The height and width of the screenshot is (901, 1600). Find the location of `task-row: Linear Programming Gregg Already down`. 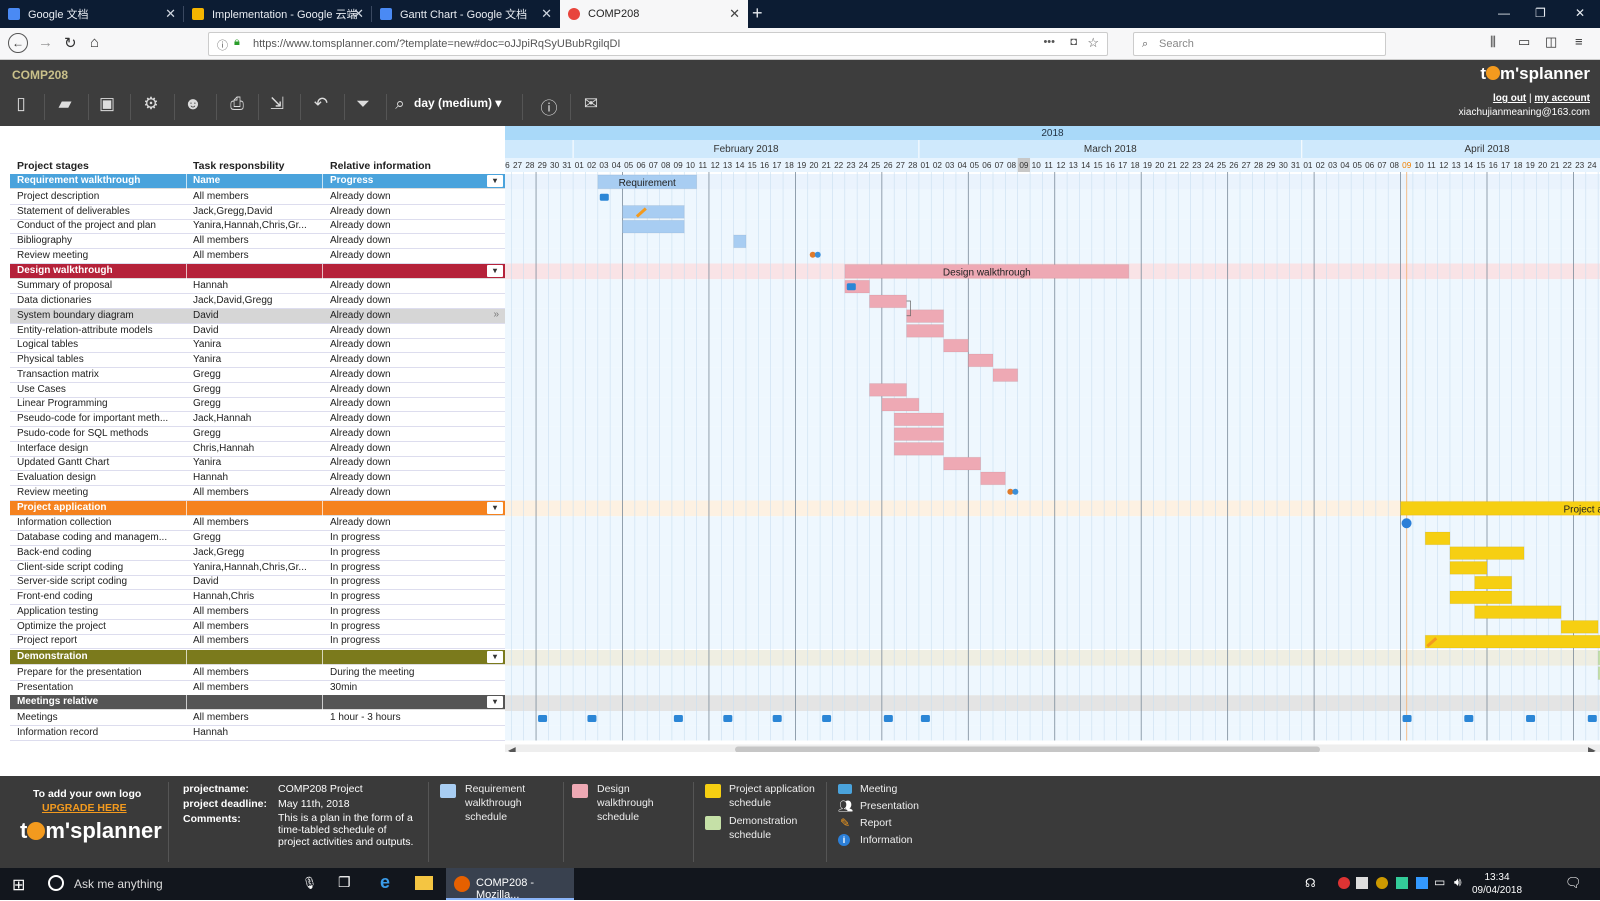

task-row: Linear Programming Gregg Already down is located at coordinates (257, 404).